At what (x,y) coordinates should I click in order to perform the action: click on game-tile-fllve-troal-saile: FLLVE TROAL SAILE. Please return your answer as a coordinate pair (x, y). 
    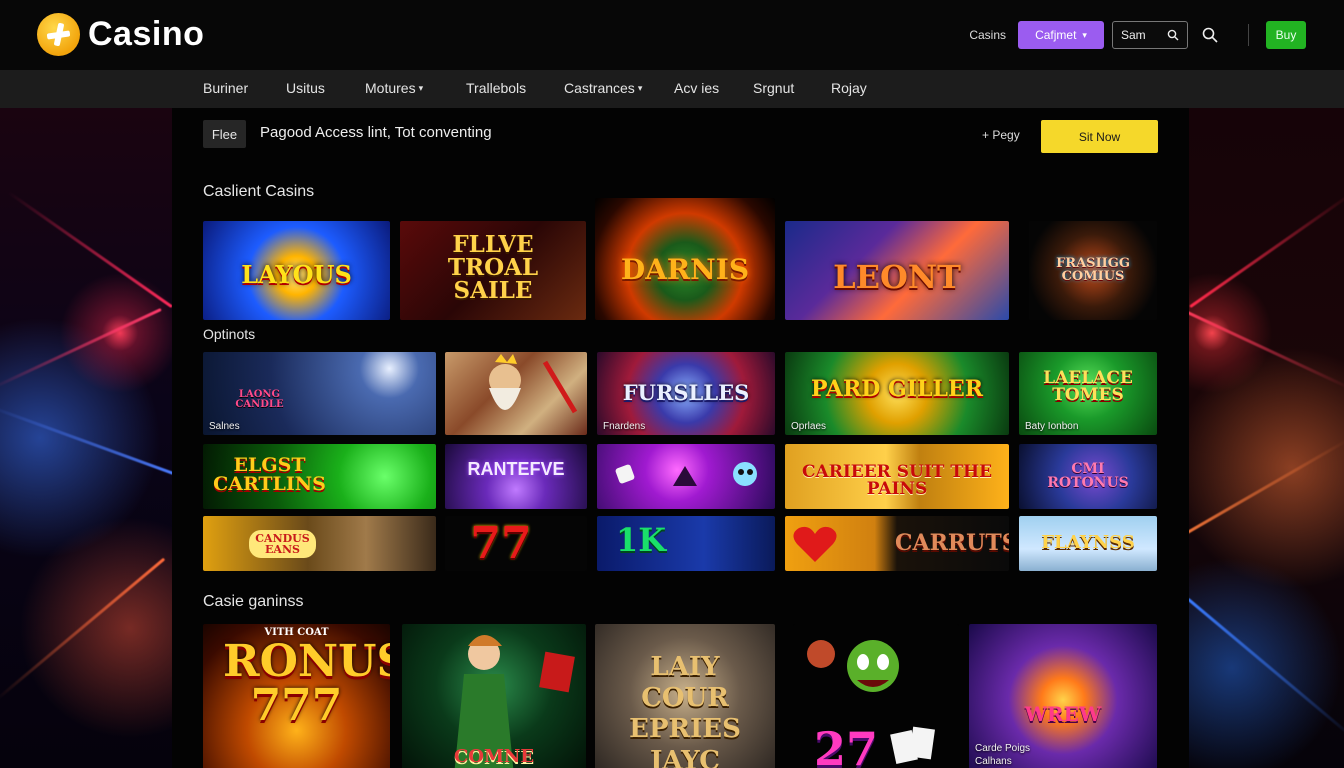
    Looking at the image, I should click on (493, 270).